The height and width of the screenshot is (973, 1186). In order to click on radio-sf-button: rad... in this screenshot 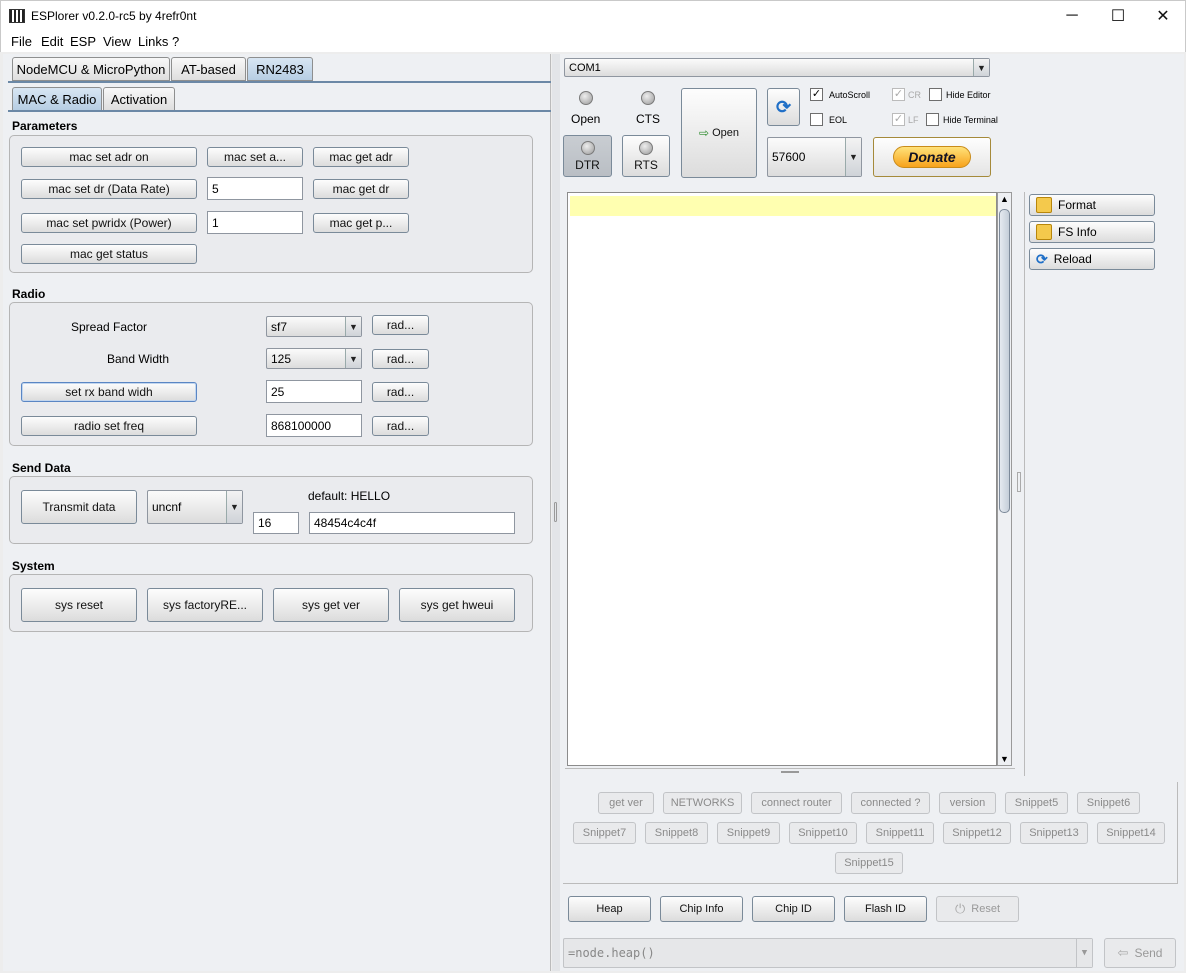, I will do `click(400, 325)`.